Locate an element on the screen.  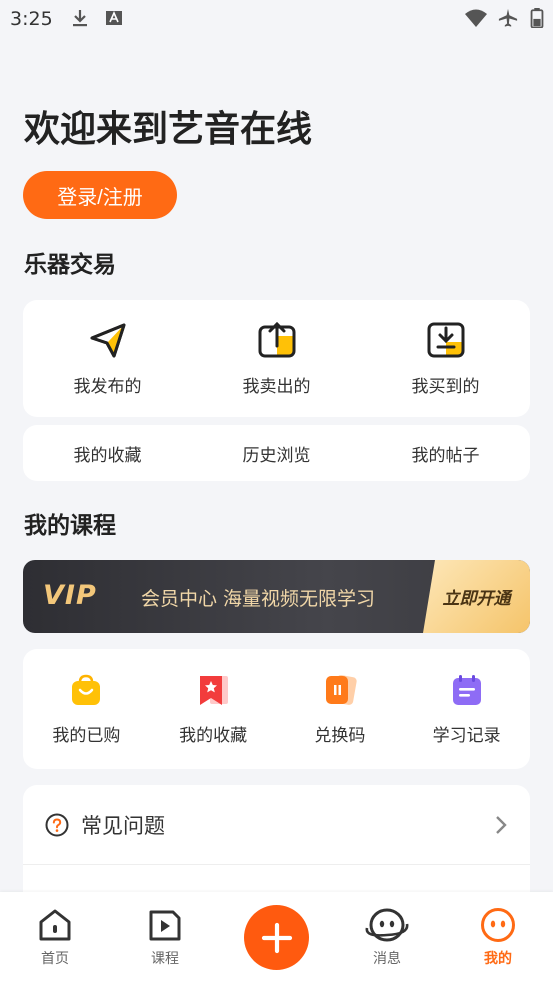
tab-home: 首页 is located at coordinates (55, 938).